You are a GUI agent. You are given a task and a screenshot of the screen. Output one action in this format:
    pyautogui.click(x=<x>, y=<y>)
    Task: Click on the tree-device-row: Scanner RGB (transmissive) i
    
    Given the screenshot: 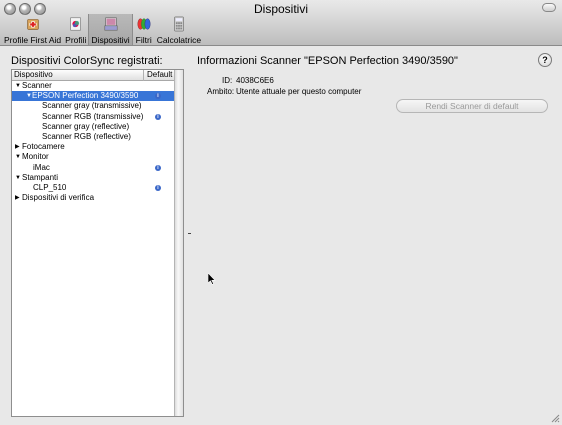 What is the action you would take?
    pyautogui.click(x=93, y=117)
    